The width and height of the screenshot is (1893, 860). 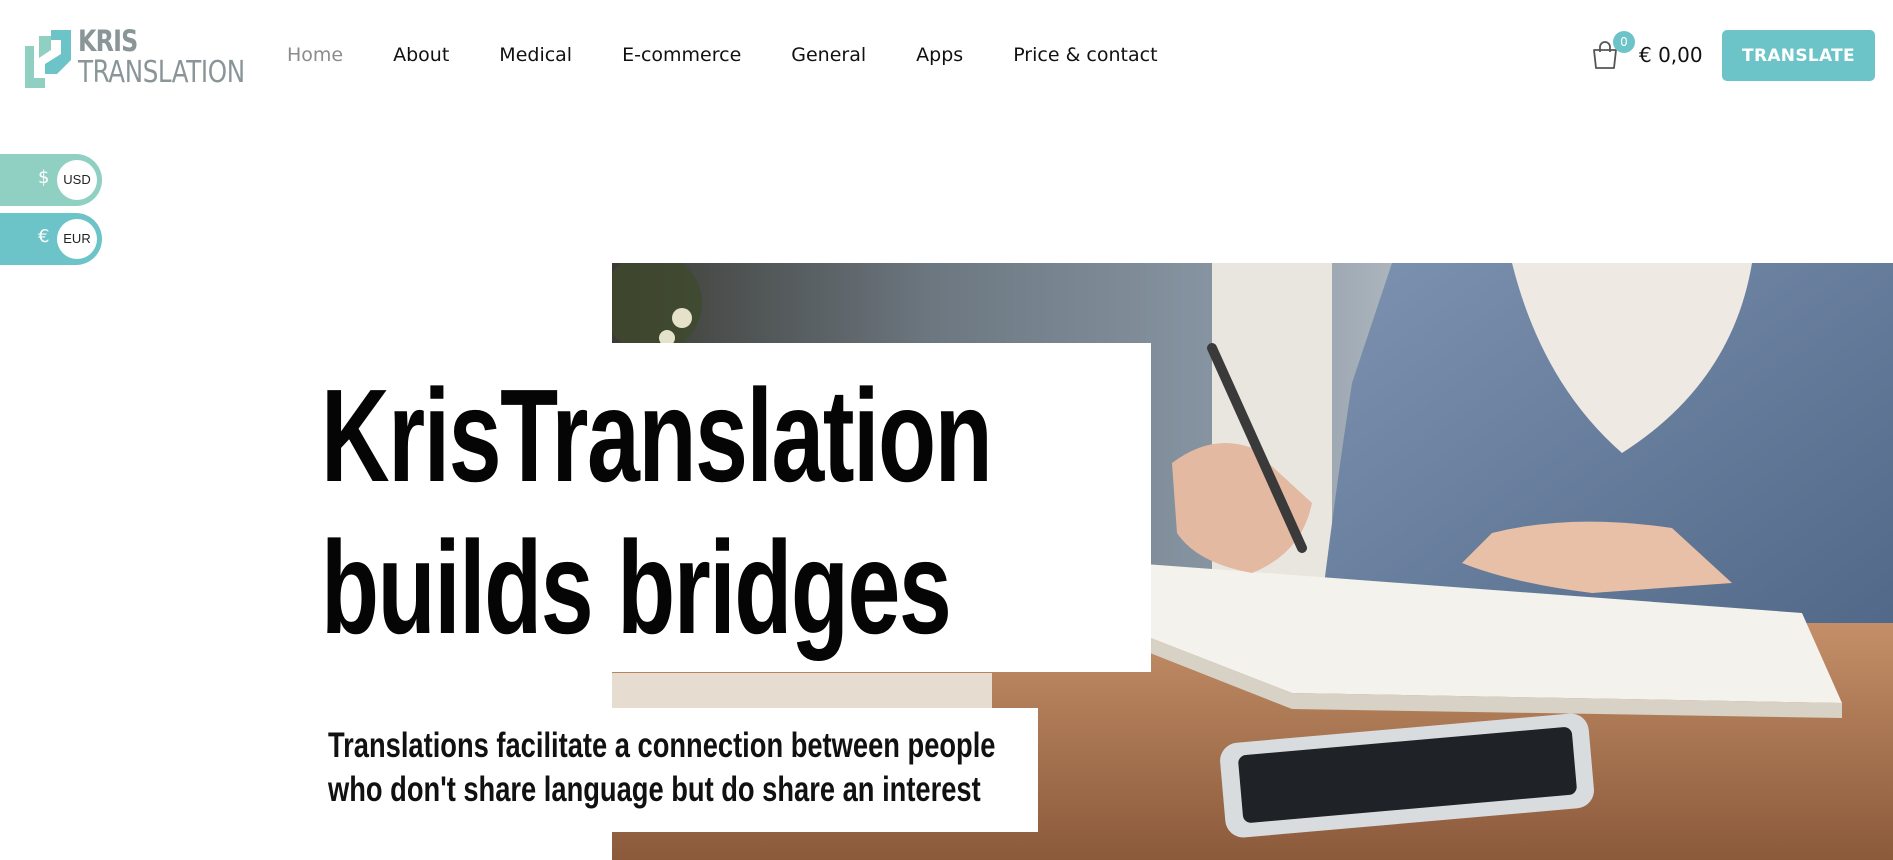 I want to click on currency-code-usd: USD, so click(x=77, y=180).